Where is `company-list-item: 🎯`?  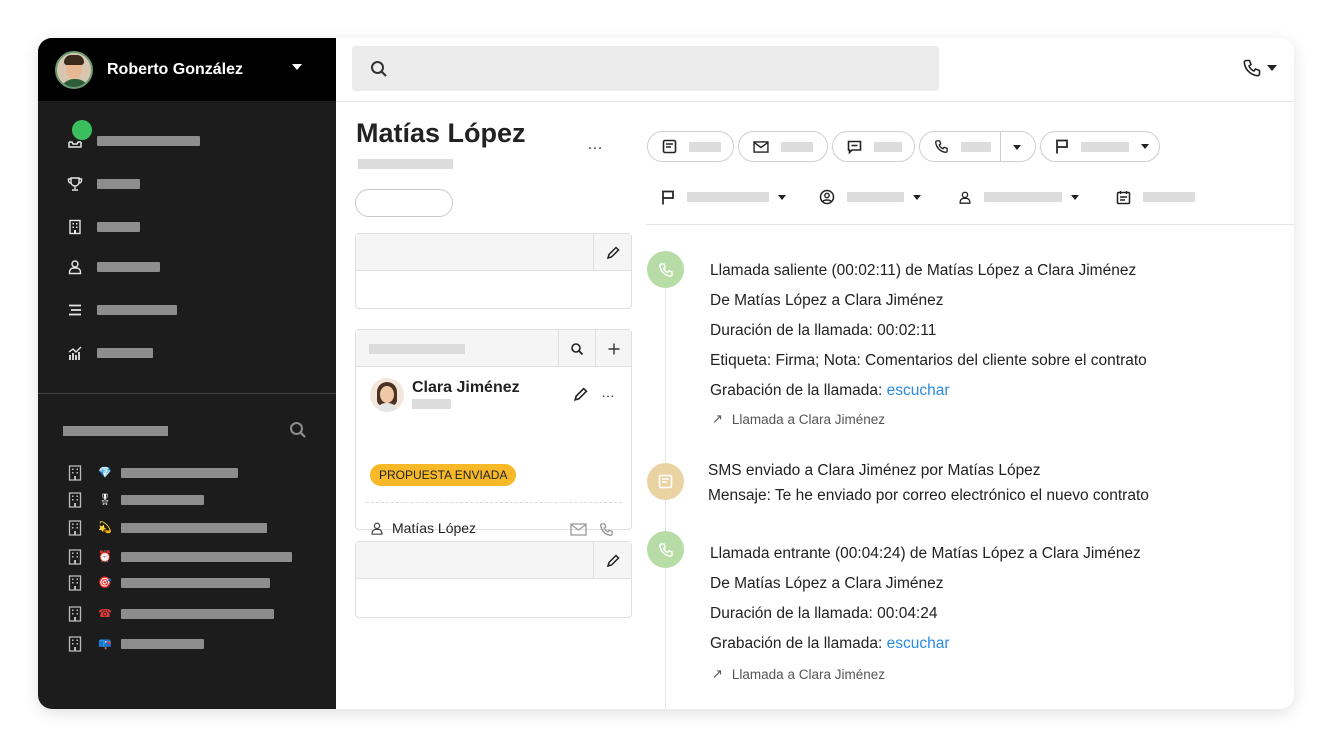 company-list-item: 🎯 is located at coordinates (168, 583).